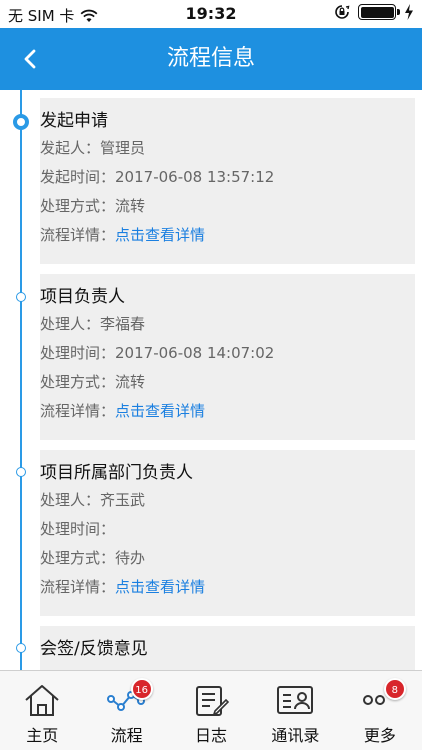 The image size is (422, 750). I want to click on tab-label: 通讯录, so click(295, 735).